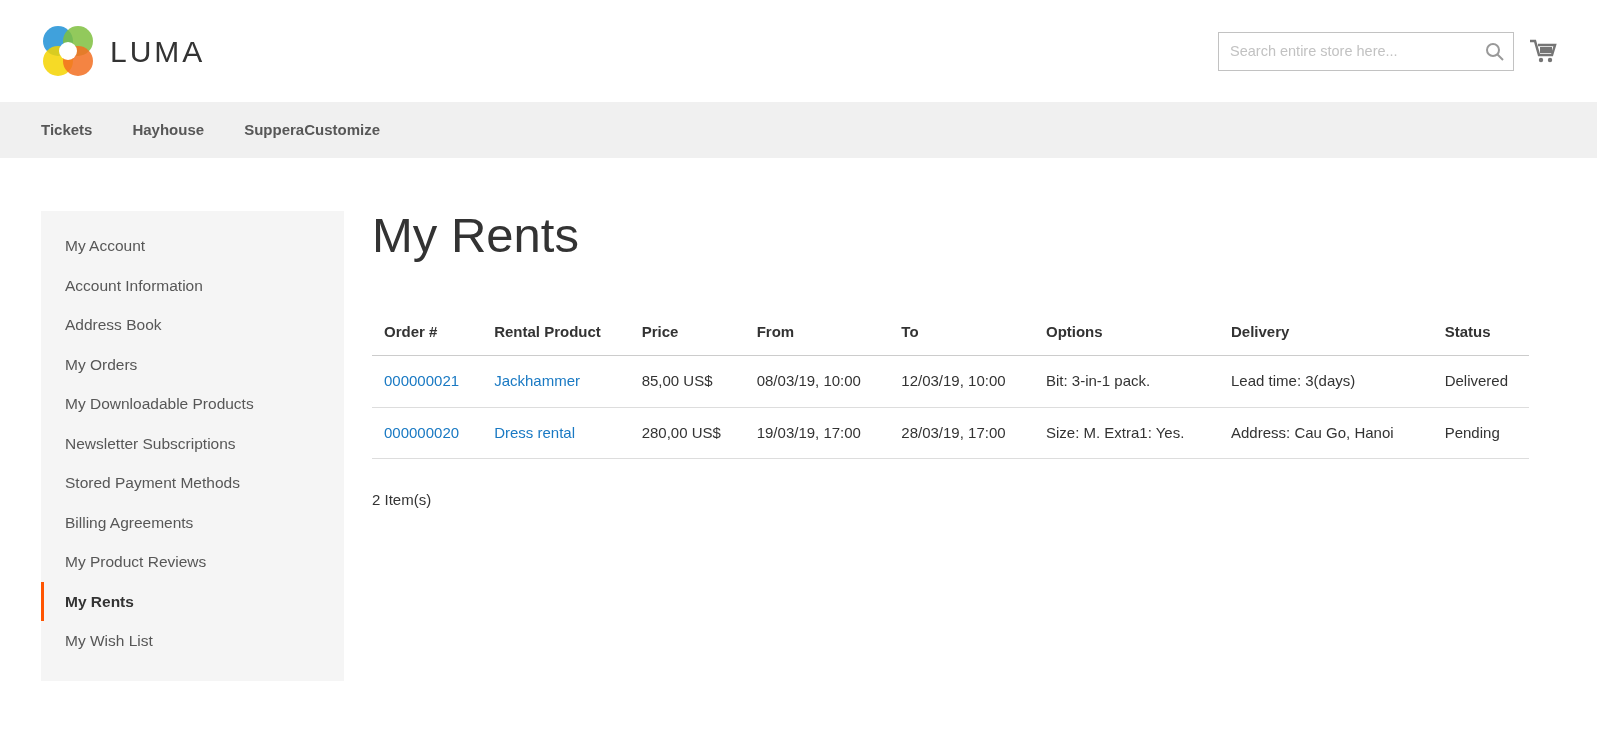 The width and height of the screenshot is (1597, 744). I want to click on sidebar-item: Address Book, so click(192, 325).